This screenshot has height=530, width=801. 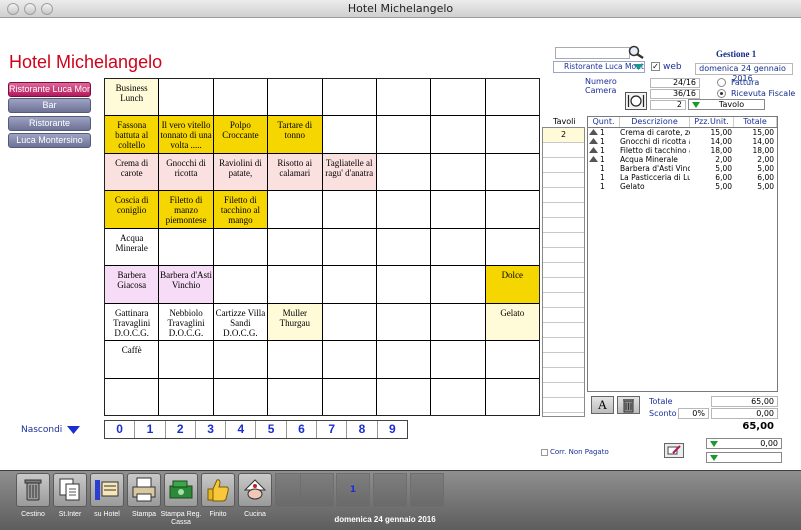 What do you see at coordinates (682, 159) in the screenshot?
I see `order-row: 1 Acqua Minerale 2,00 2,00` at bounding box center [682, 159].